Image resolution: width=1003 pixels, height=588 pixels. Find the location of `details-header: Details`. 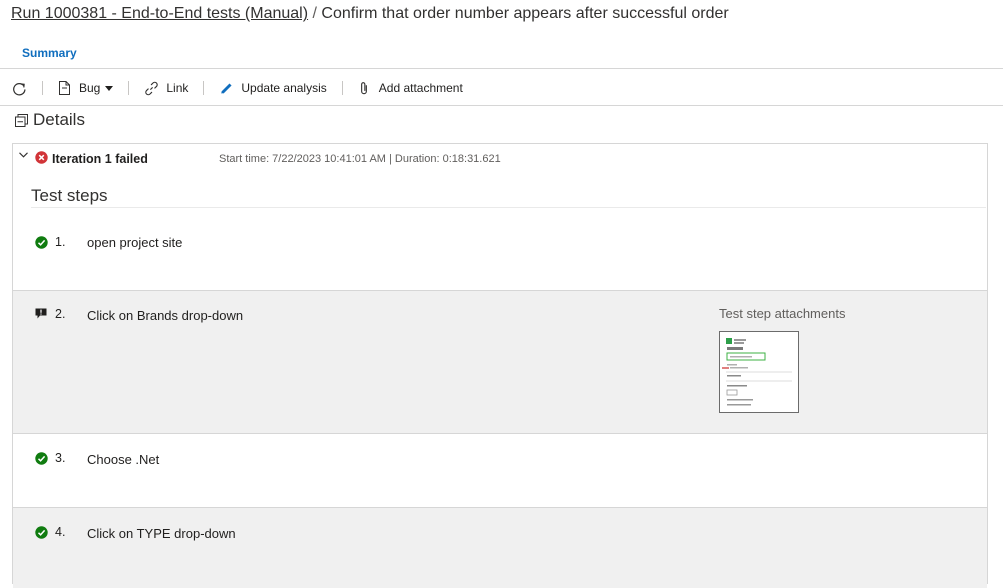

details-header: Details is located at coordinates (50, 120).